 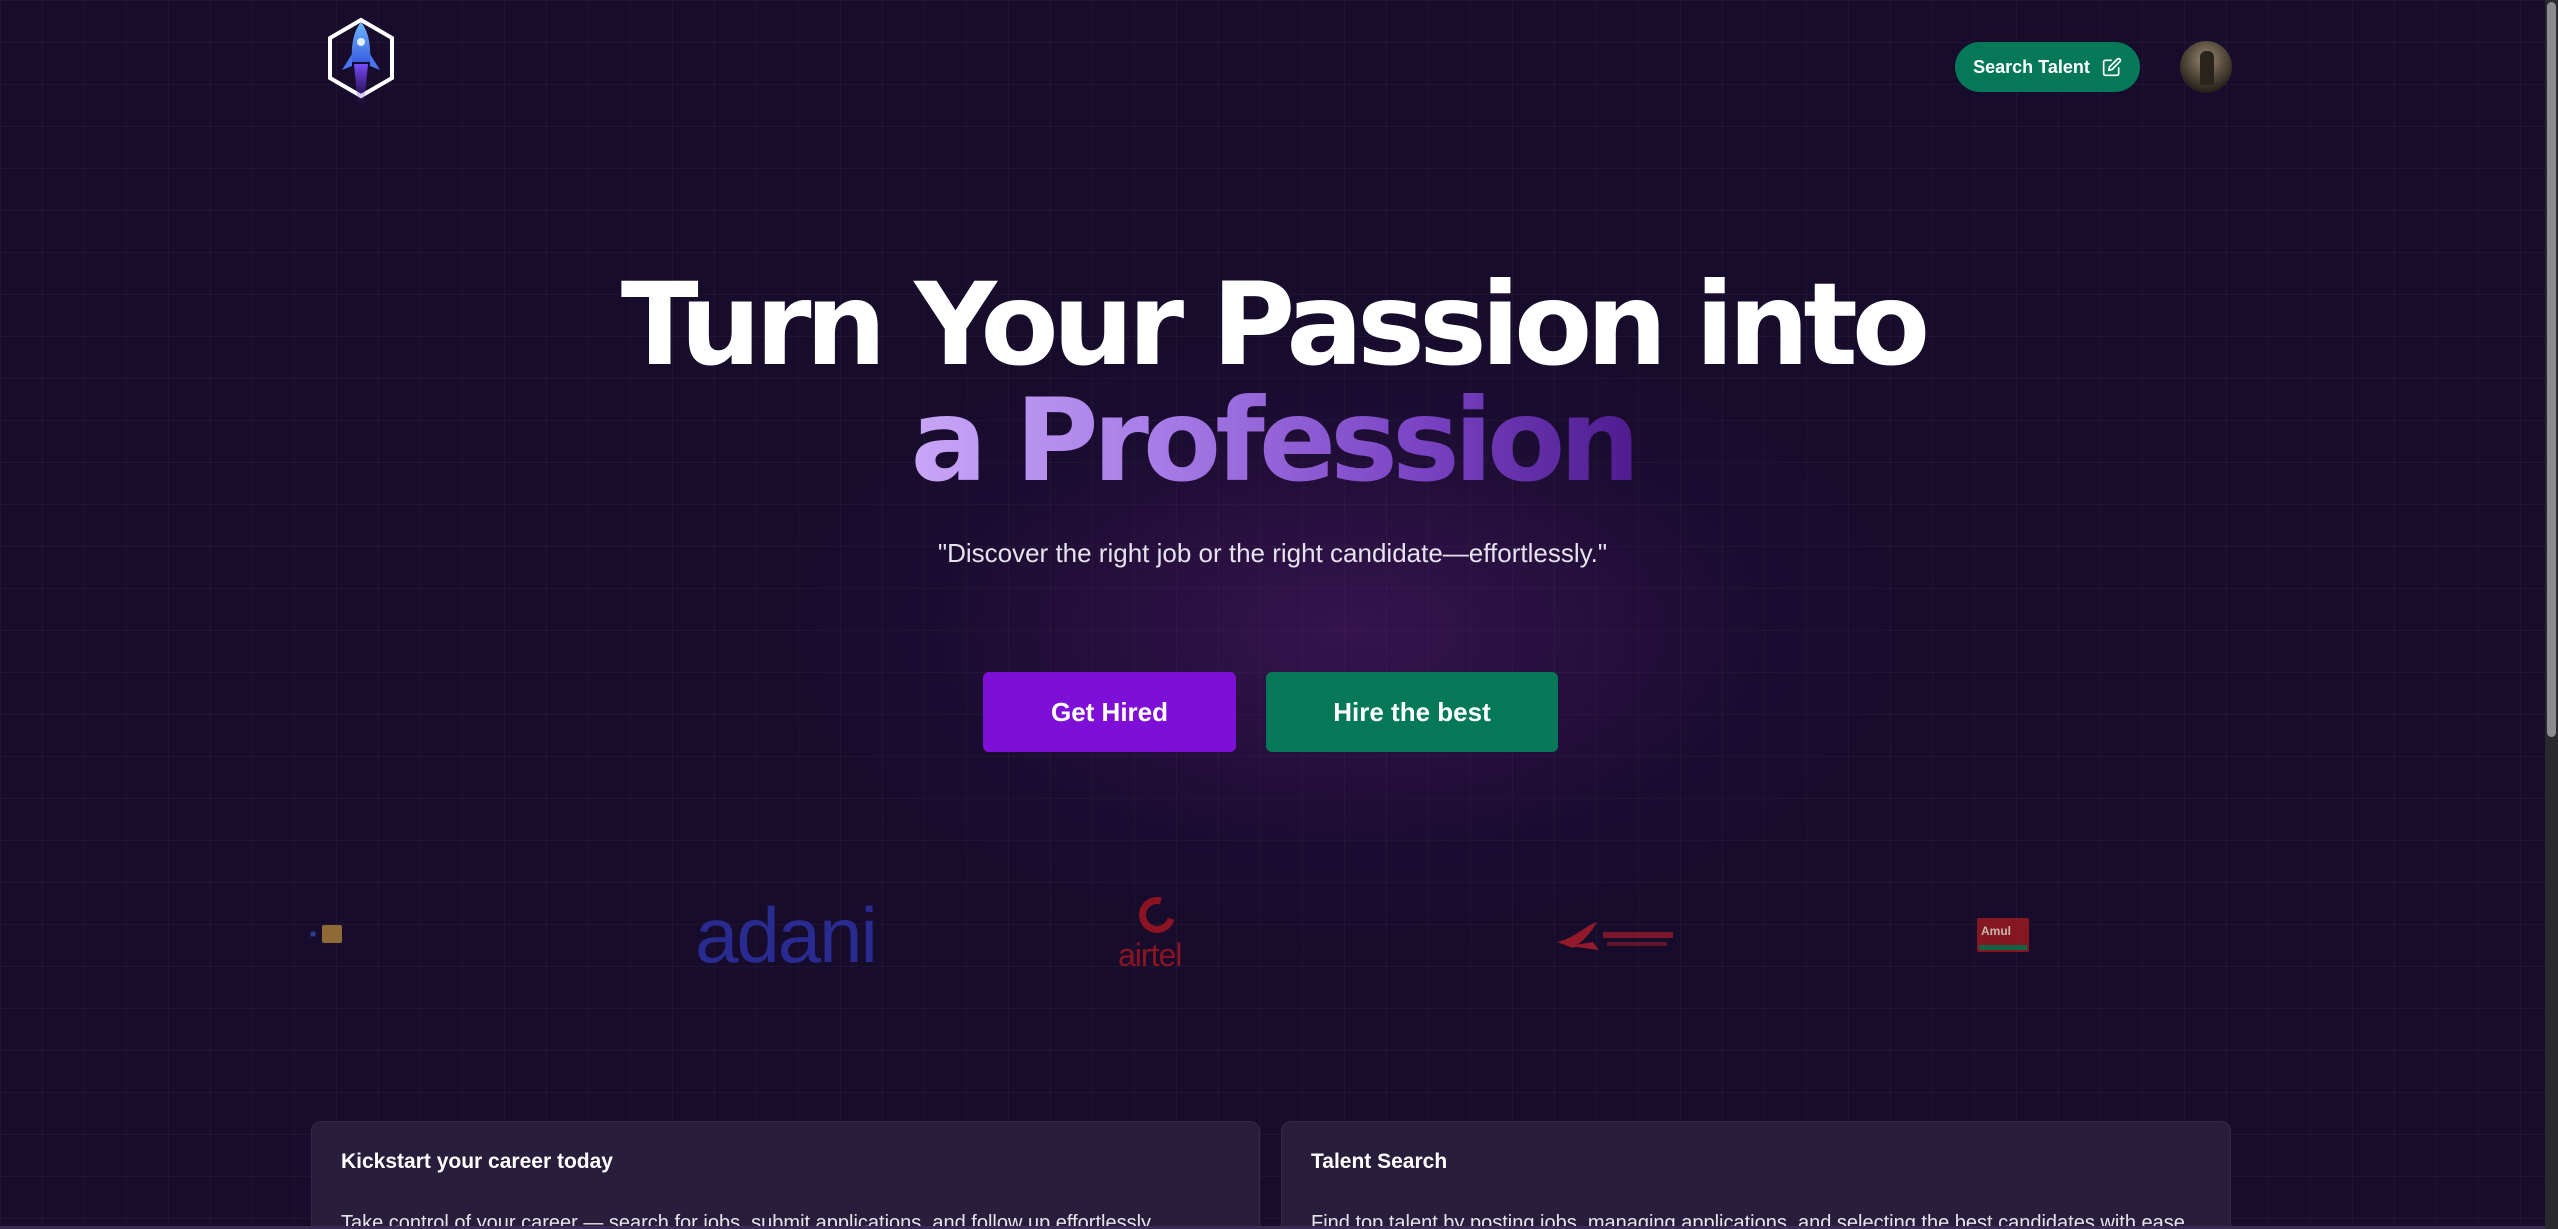 I want to click on edit-icon, so click(x=2112, y=67).